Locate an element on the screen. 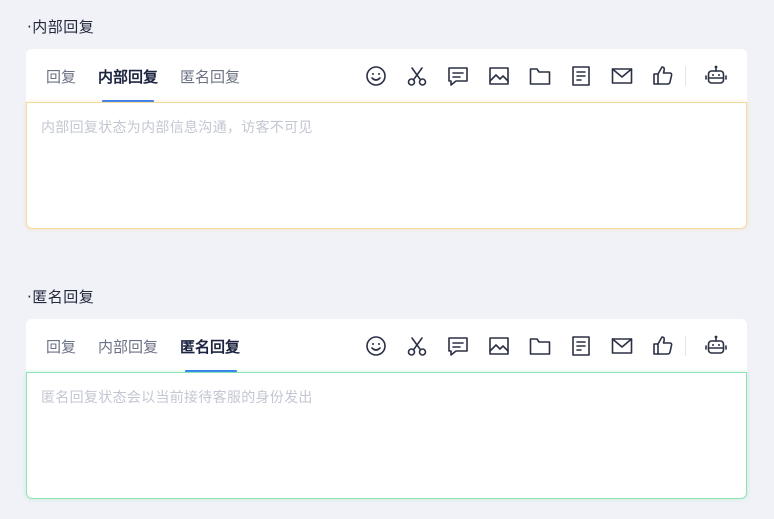  section-title-internal: ·内部回复 is located at coordinates (61, 27).